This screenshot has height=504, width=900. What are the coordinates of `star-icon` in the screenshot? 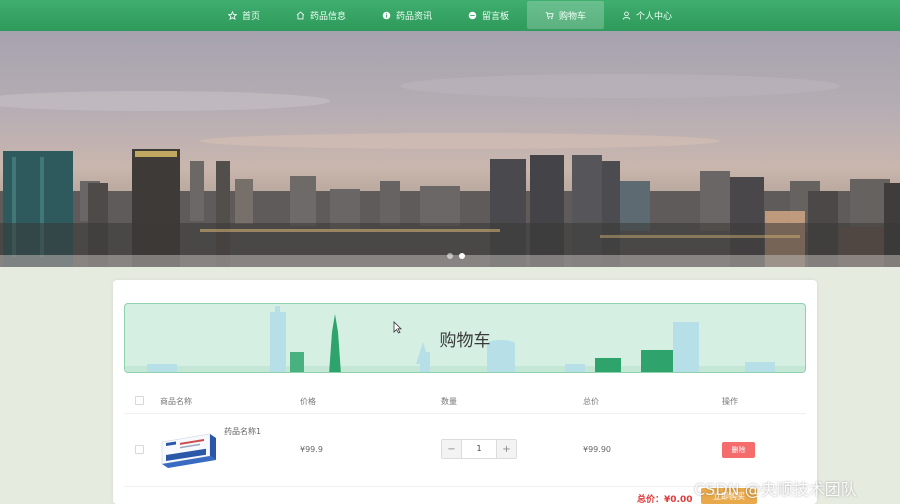 It's located at (232, 15).